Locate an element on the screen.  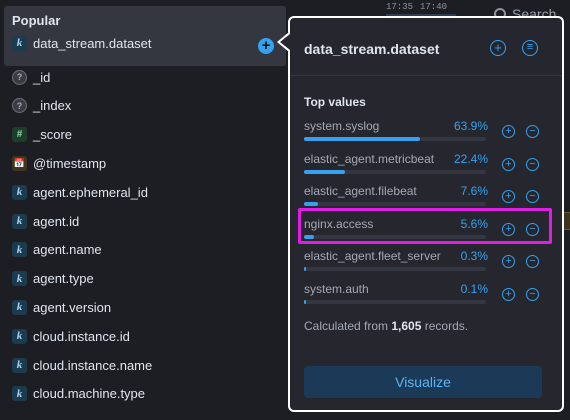
field-item: k agent.type is located at coordinates (147, 279).